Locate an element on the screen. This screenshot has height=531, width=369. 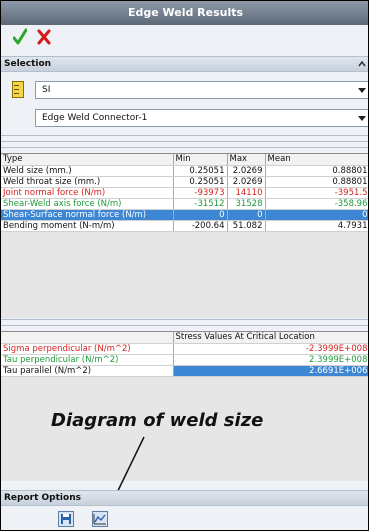
max-cell: 31528 is located at coordinates (246, 204).